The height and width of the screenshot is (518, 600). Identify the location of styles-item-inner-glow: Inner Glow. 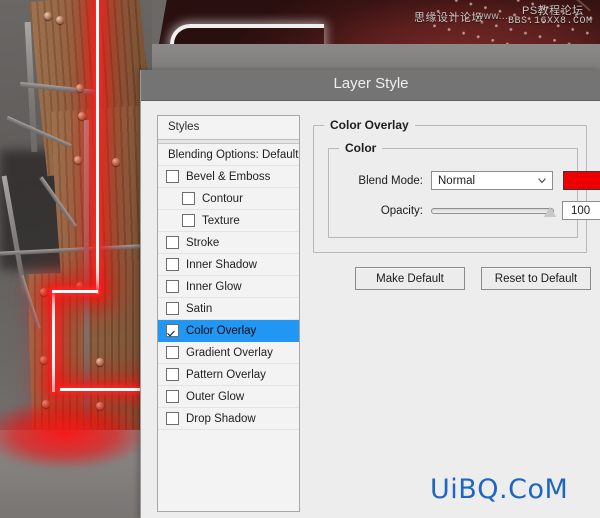
(228, 287).